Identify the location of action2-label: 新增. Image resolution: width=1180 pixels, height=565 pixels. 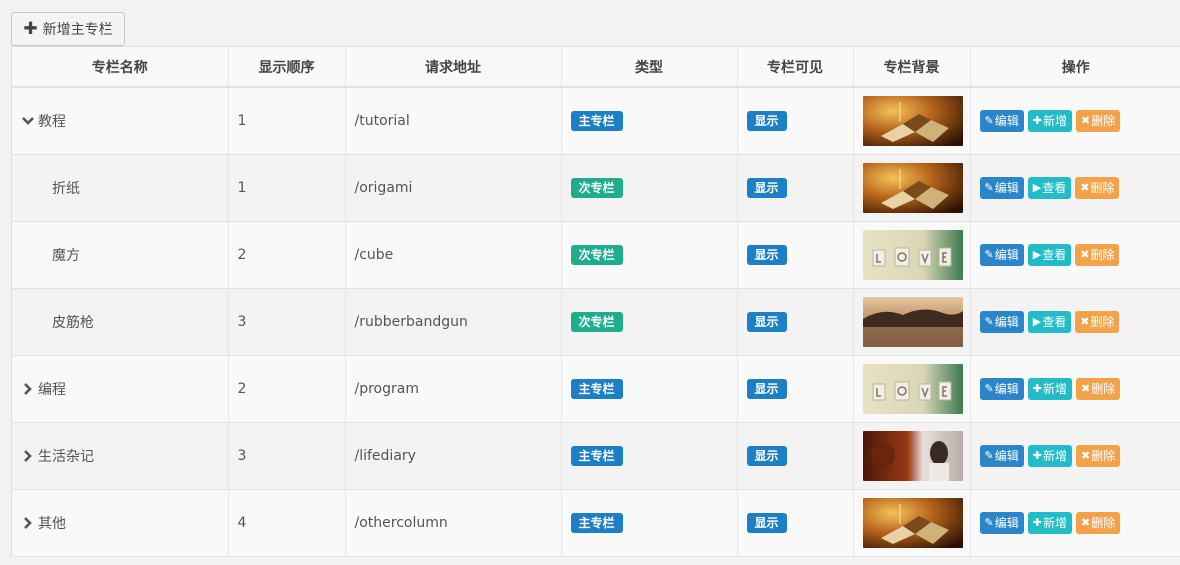
(1054, 389).